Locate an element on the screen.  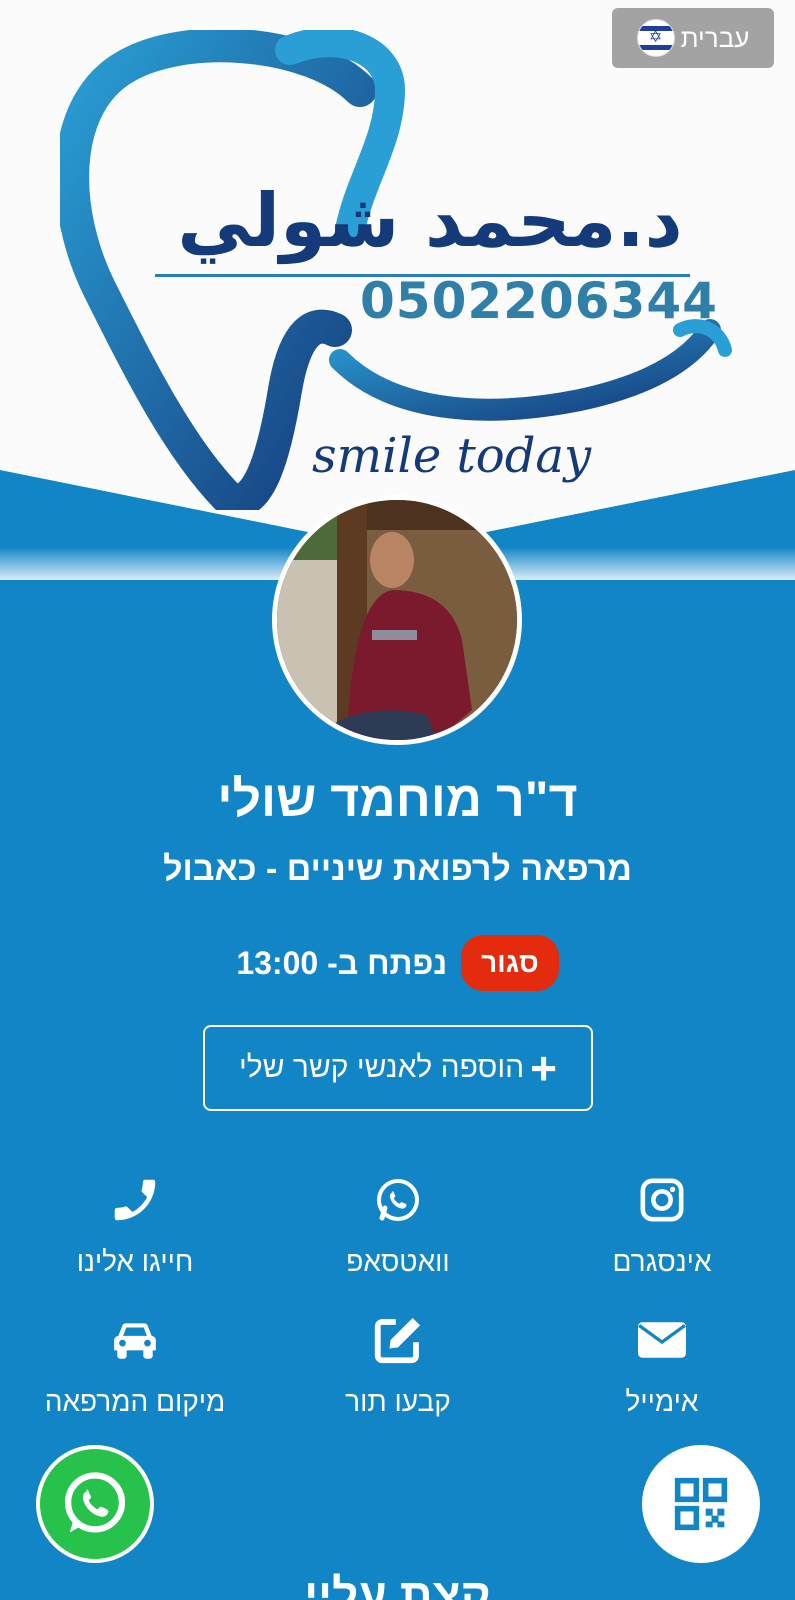
whatsapp-action: וואטסאפ is located at coordinates (398, 1224).